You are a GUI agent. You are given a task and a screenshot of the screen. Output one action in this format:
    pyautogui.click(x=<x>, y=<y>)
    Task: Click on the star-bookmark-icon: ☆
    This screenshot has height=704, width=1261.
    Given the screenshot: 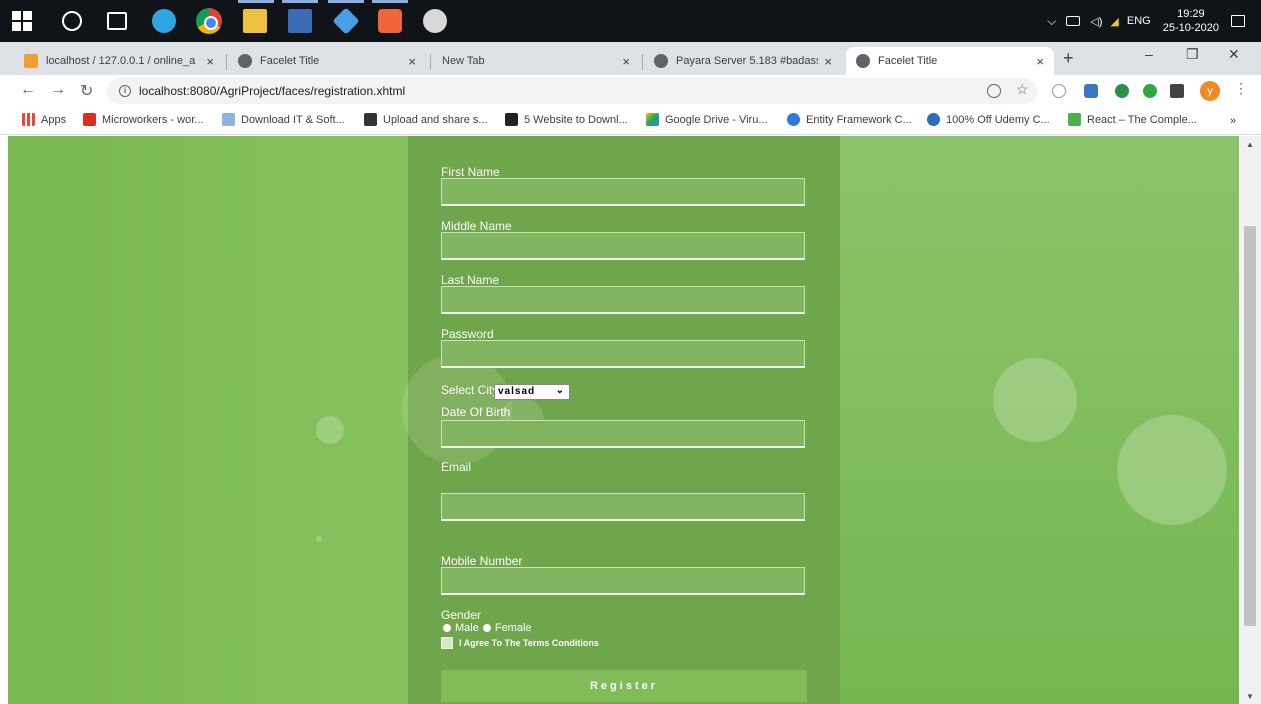 What is the action you would take?
    pyautogui.click(x=1023, y=89)
    